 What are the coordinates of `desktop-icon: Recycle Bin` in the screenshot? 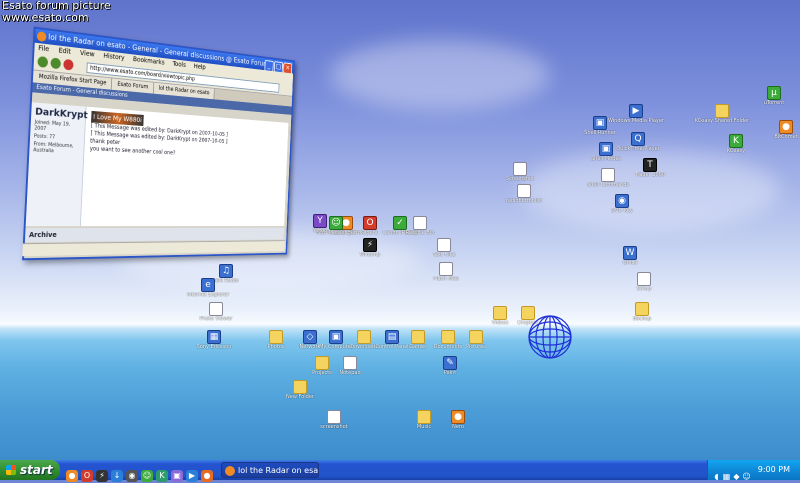 It's located at (420, 226).